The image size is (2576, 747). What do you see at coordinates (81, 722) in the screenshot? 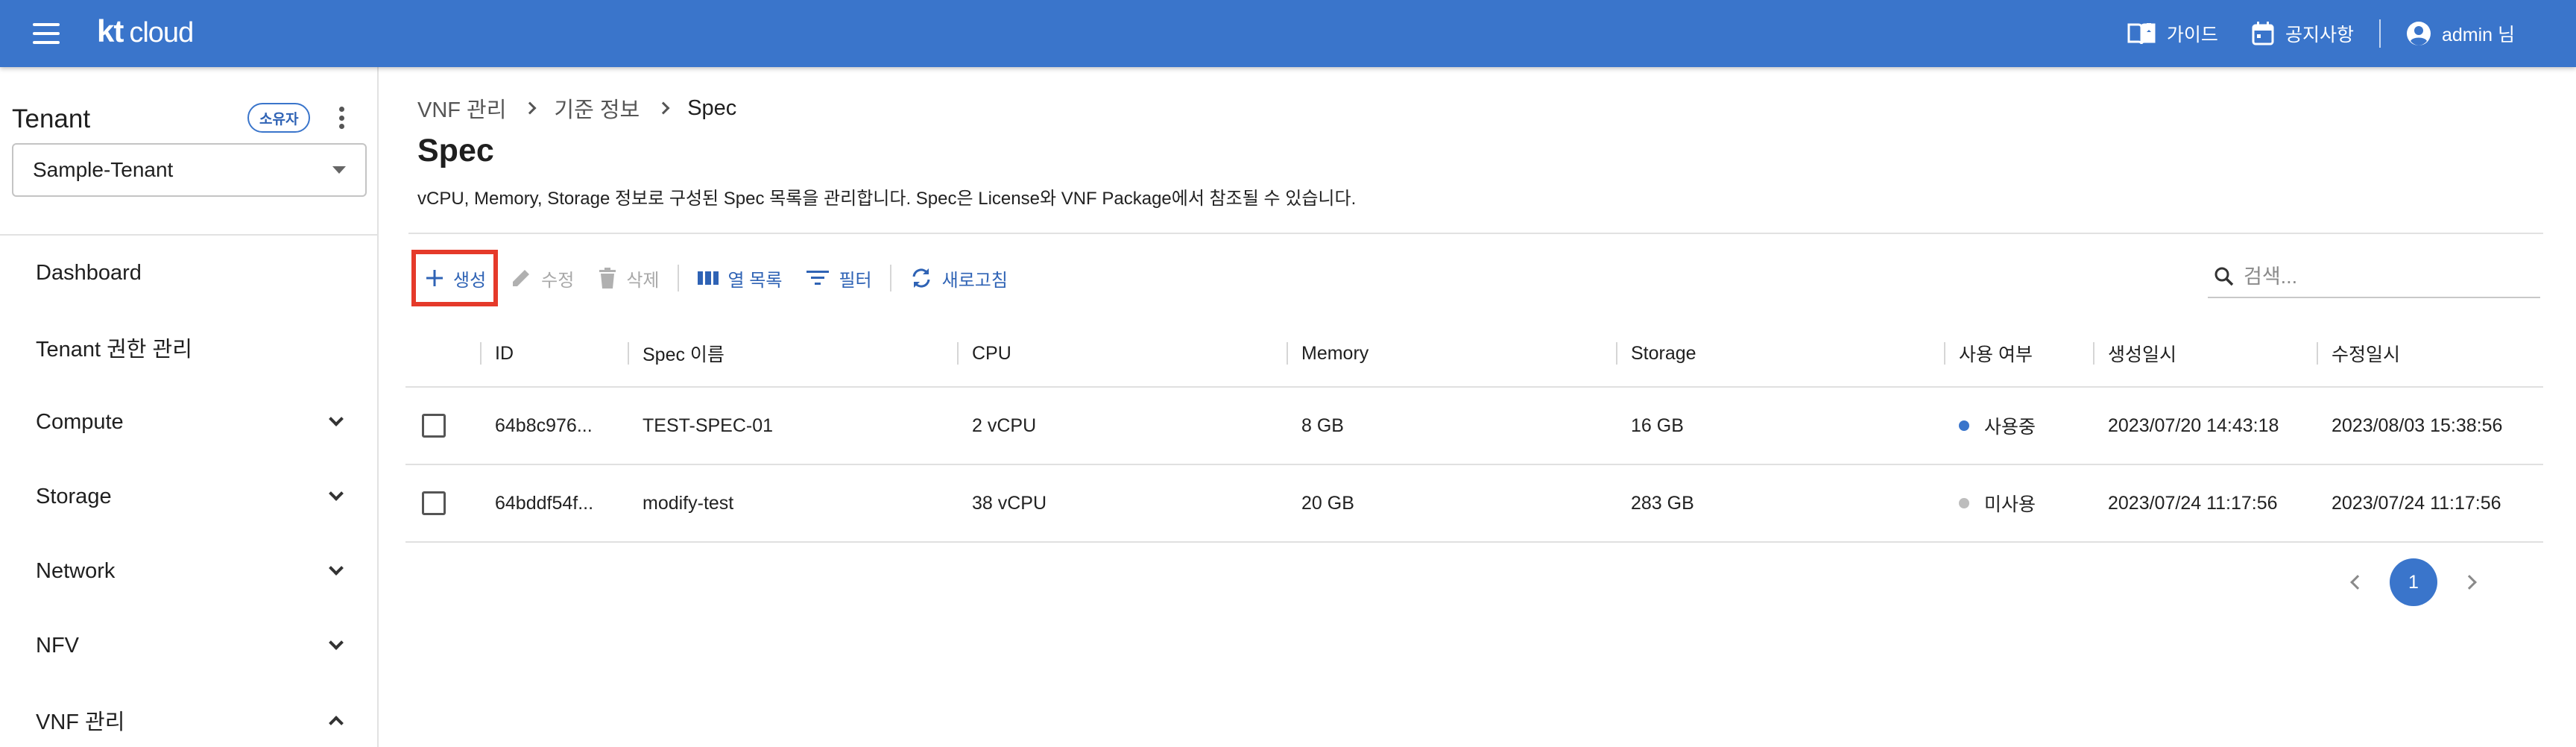
I see `sidebar-item-label: VNF 관리` at bounding box center [81, 722].